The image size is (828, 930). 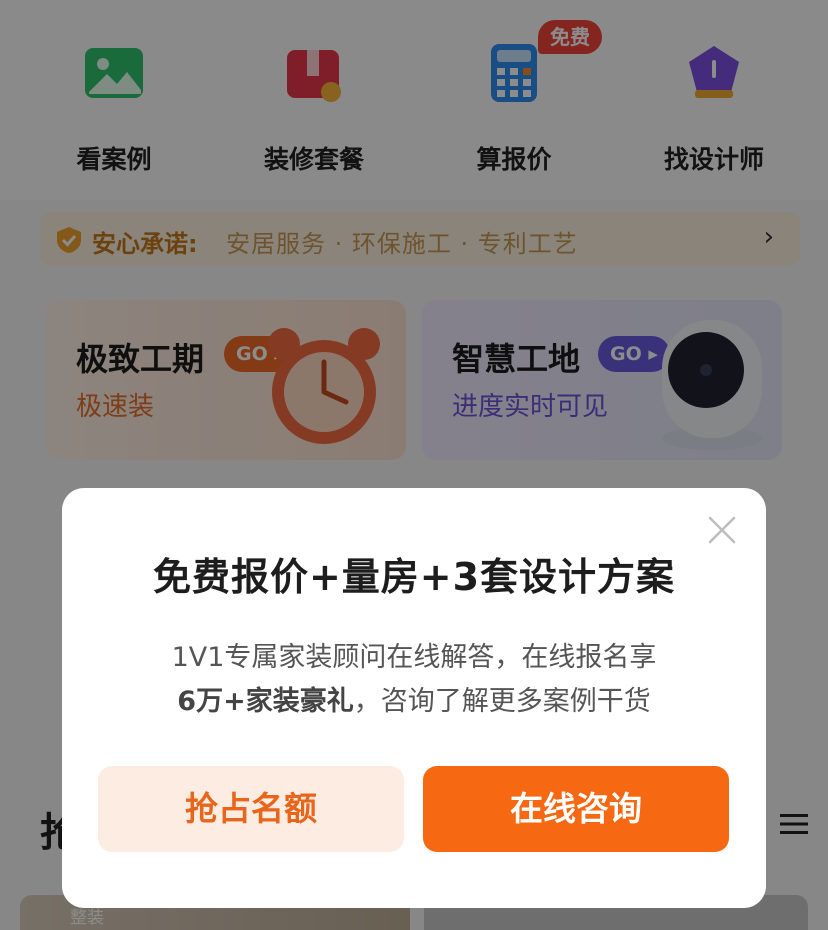 What do you see at coordinates (251, 809) in the screenshot?
I see `grab-slot-button: 抢占名额` at bounding box center [251, 809].